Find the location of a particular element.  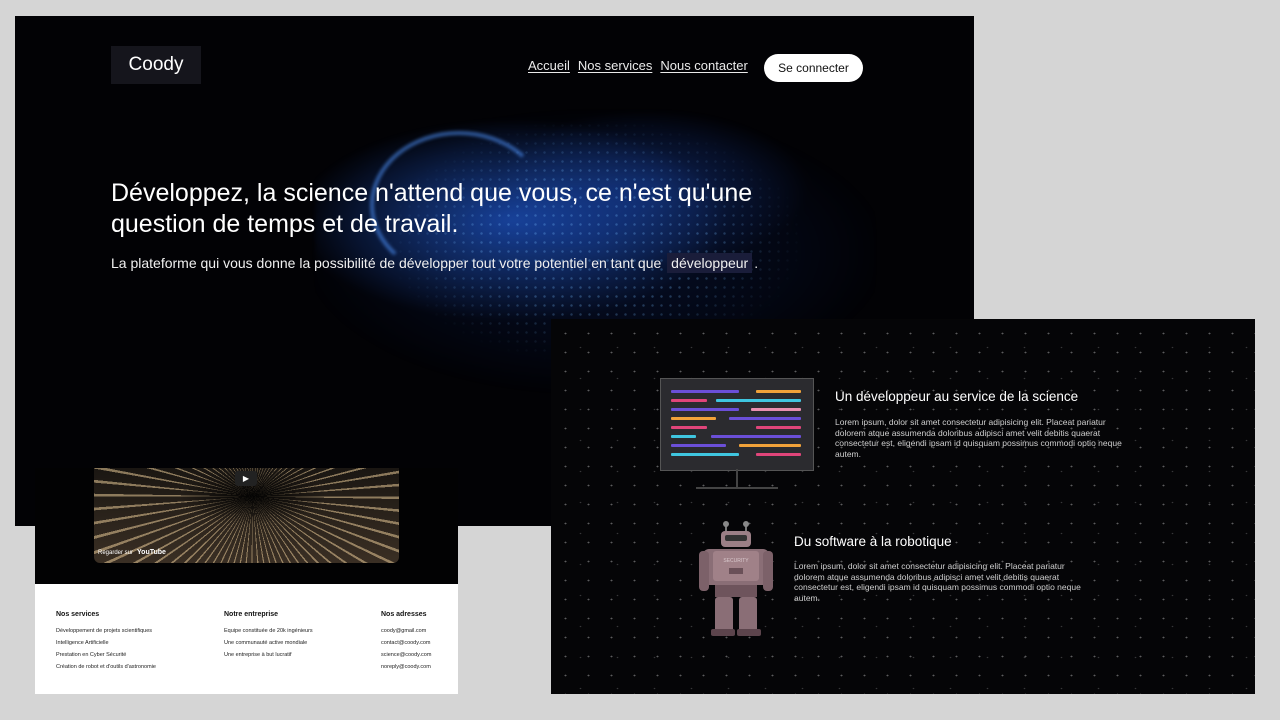

nav-link-services: Nos services is located at coordinates (615, 65).